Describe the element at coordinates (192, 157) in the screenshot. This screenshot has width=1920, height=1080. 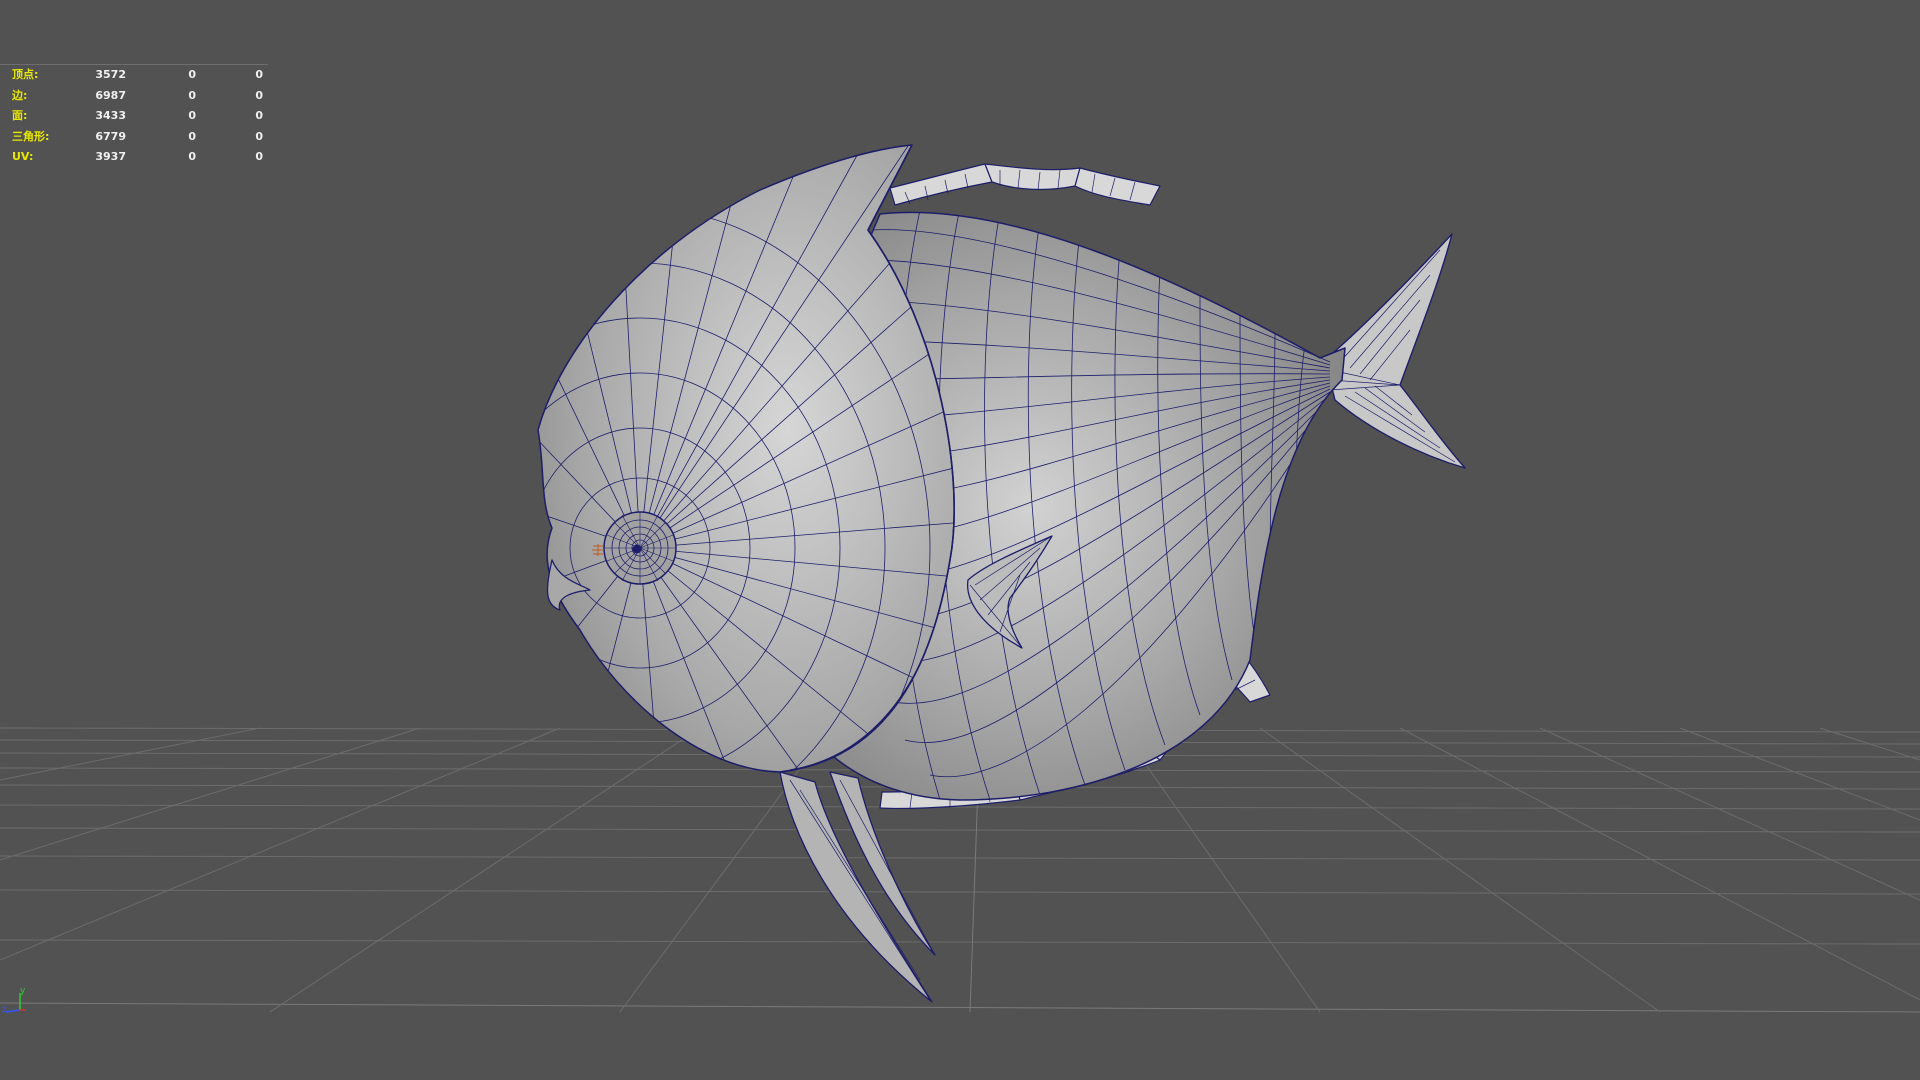
I see `uvs-selected: 0` at that location.